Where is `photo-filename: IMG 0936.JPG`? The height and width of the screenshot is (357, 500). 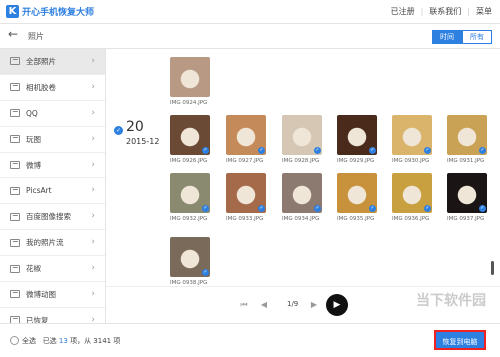 photo-filename: IMG 0936.JPG is located at coordinates (411, 219).